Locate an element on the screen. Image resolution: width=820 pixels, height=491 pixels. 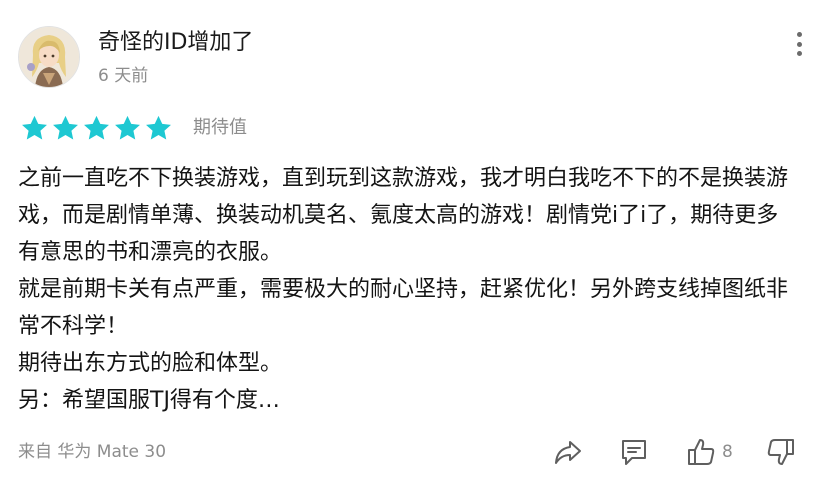
review-paragraph: 期待出东方式的脸和体型。 is located at coordinates (150, 363).